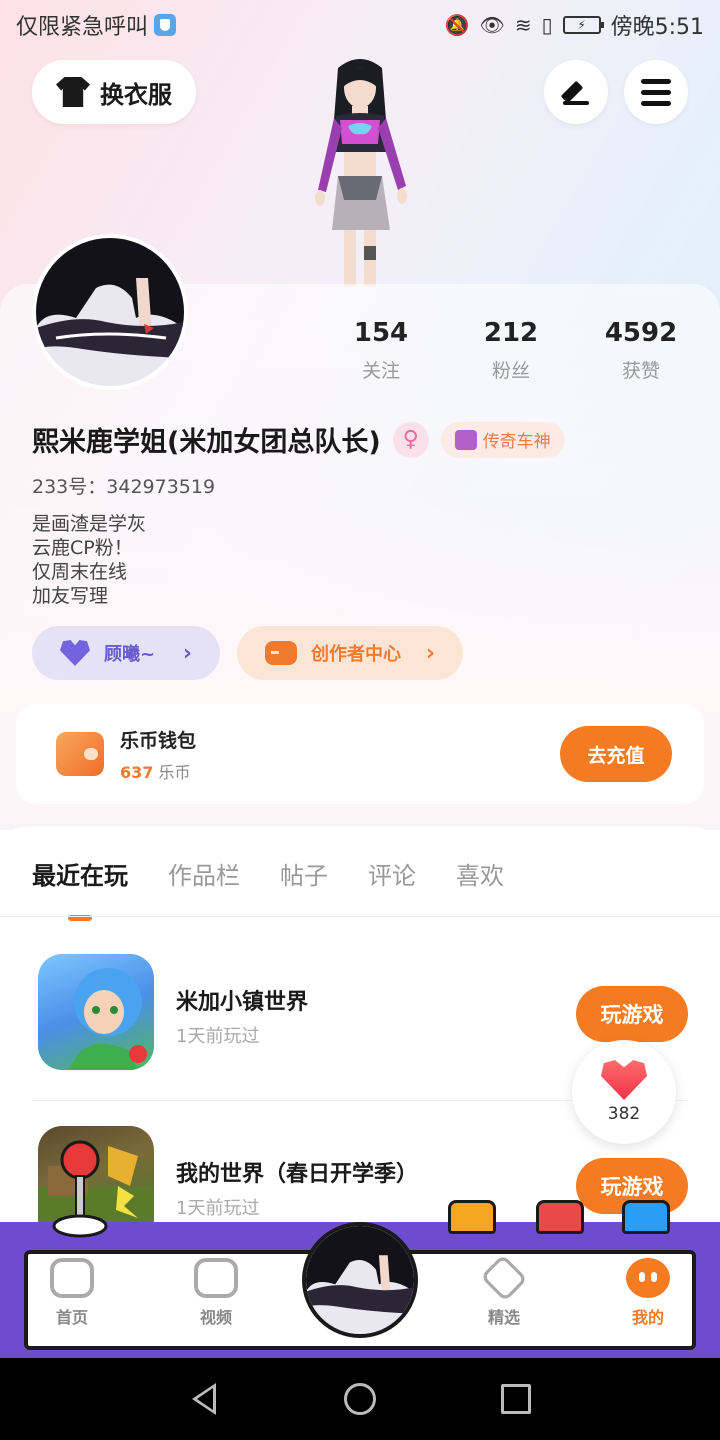 This screenshot has width=720, height=1440. What do you see at coordinates (174, 772) in the screenshot?
I see `wallet-unit: 乐币` at bounding box center [174, 772].